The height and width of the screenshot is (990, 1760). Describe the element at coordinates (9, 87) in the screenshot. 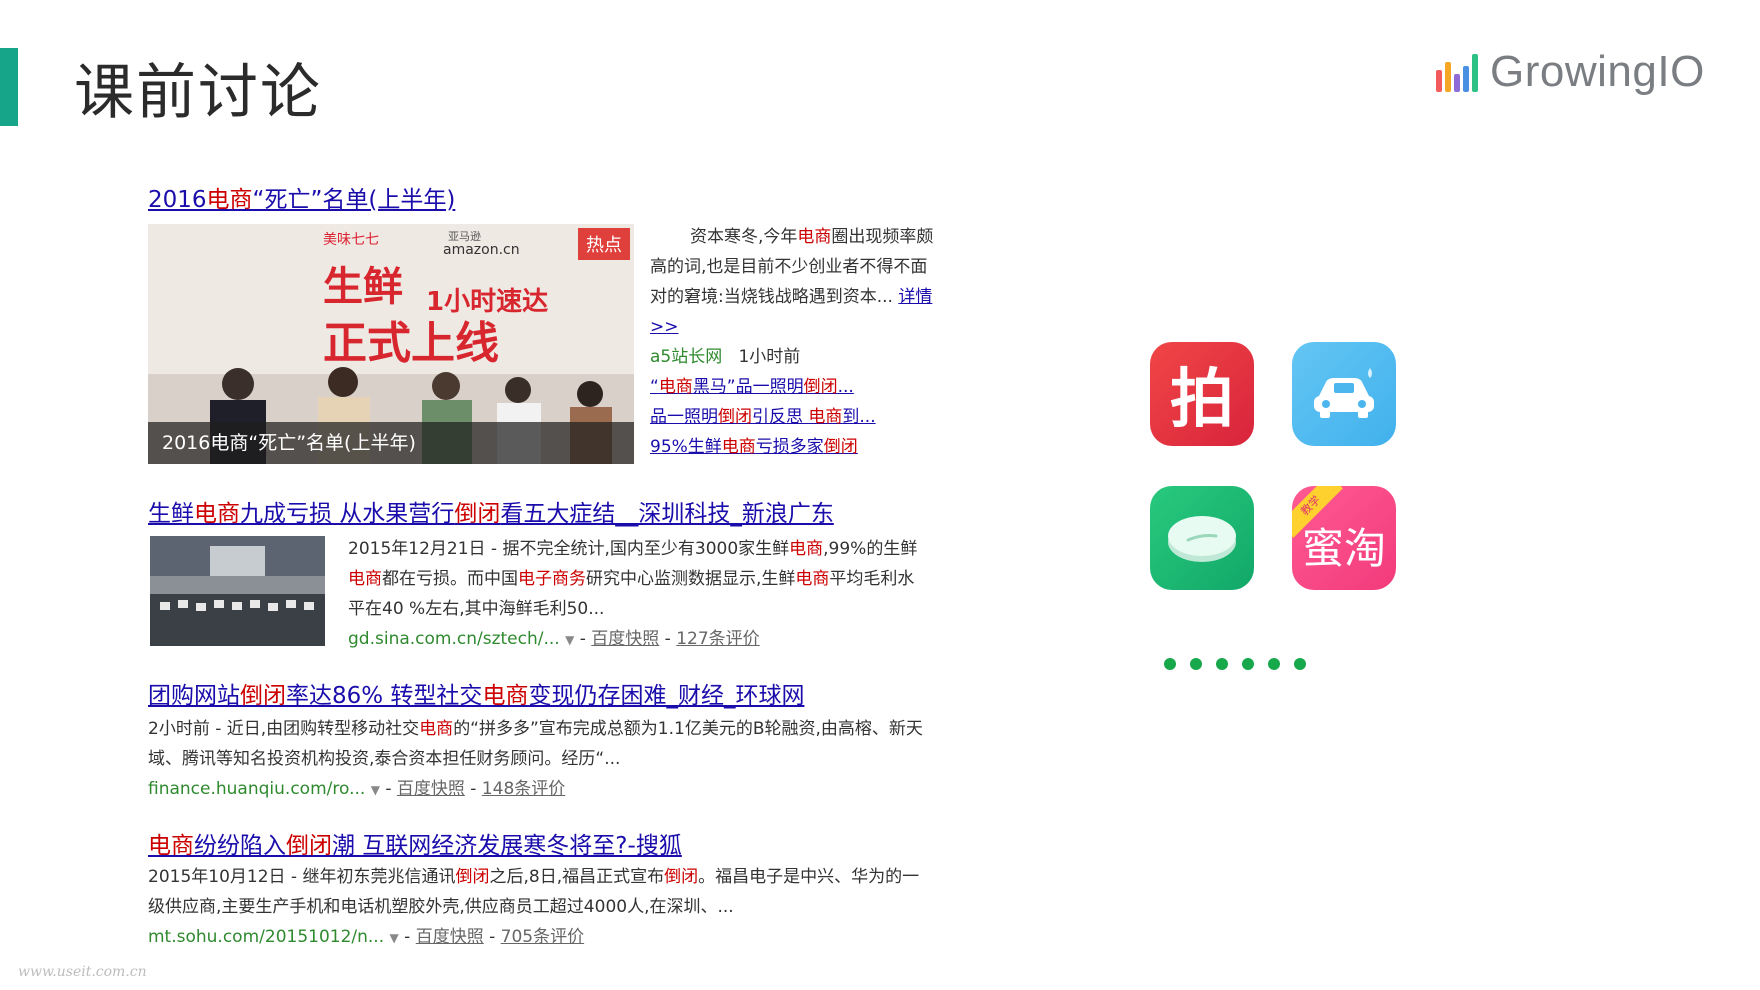

I see `title-accent-bar` at that location.